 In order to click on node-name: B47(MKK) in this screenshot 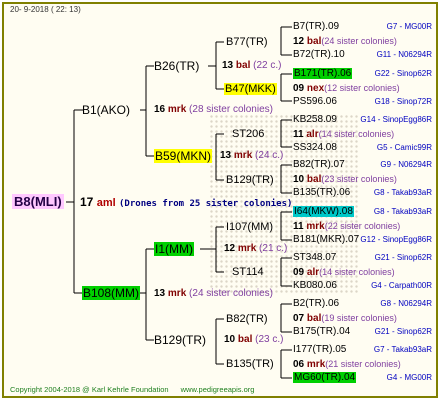, I will do `click(250, 89)`.